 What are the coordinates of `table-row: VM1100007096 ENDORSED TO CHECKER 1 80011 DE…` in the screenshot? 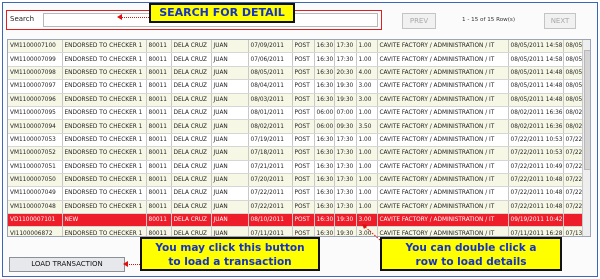 It's located at (295, 100).